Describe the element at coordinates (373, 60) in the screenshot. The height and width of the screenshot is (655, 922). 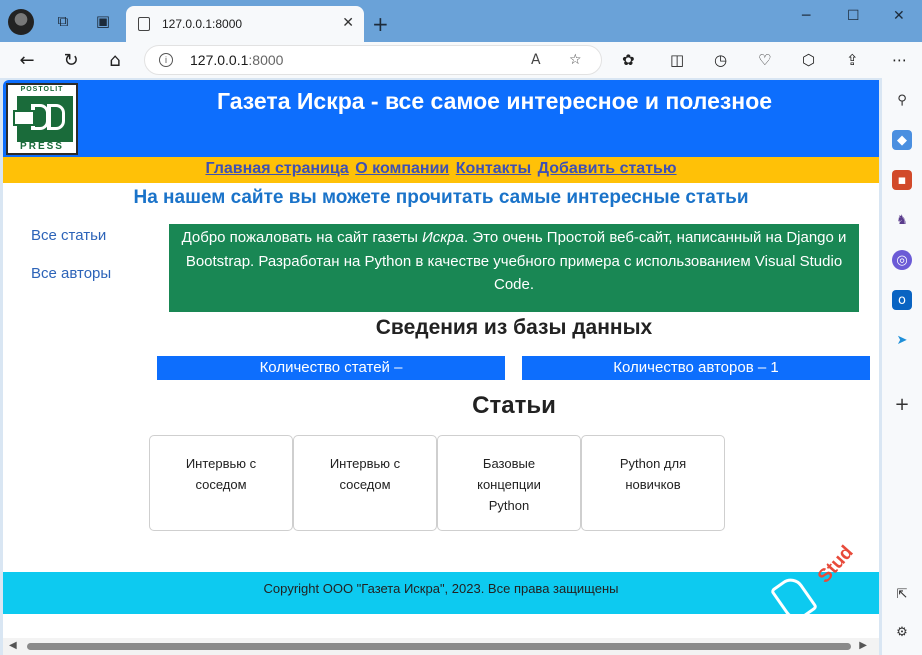
I see `address-bar: i 127.0.0.1:8000 A ☆` at that location.